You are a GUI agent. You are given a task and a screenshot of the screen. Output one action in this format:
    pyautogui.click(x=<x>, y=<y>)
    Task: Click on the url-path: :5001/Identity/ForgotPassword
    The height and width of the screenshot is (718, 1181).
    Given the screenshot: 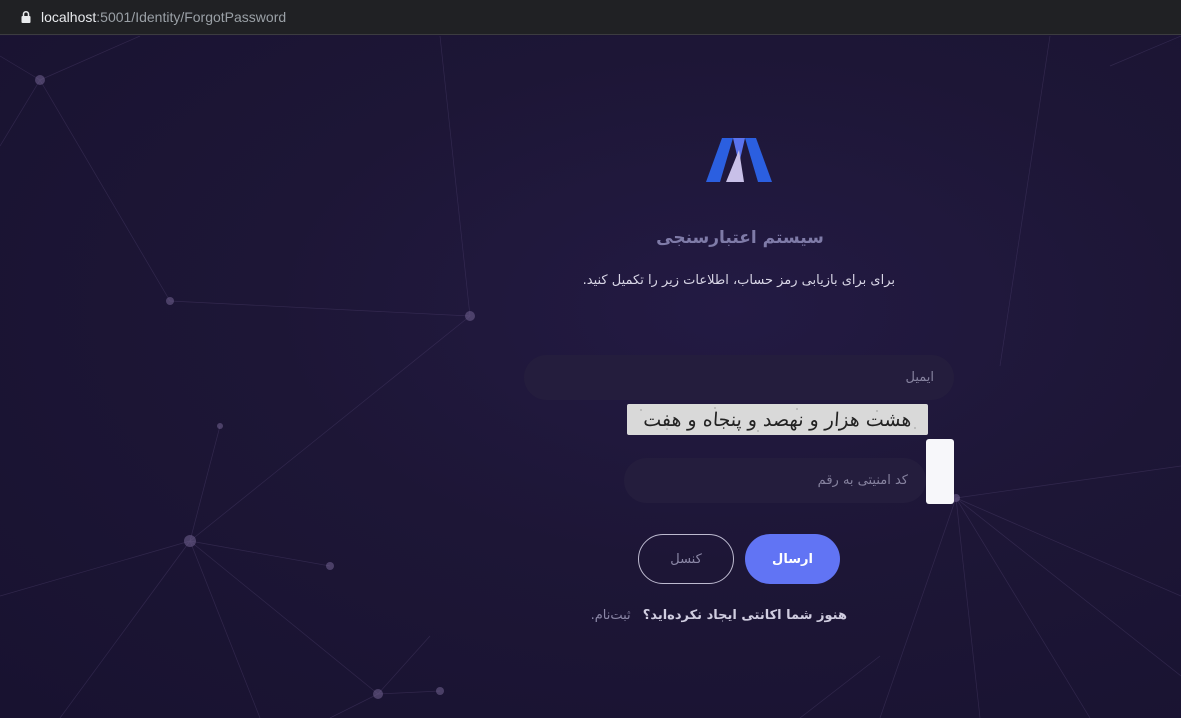 What is the action you would take?
    pyautogui.click(x=191, y=17)
    